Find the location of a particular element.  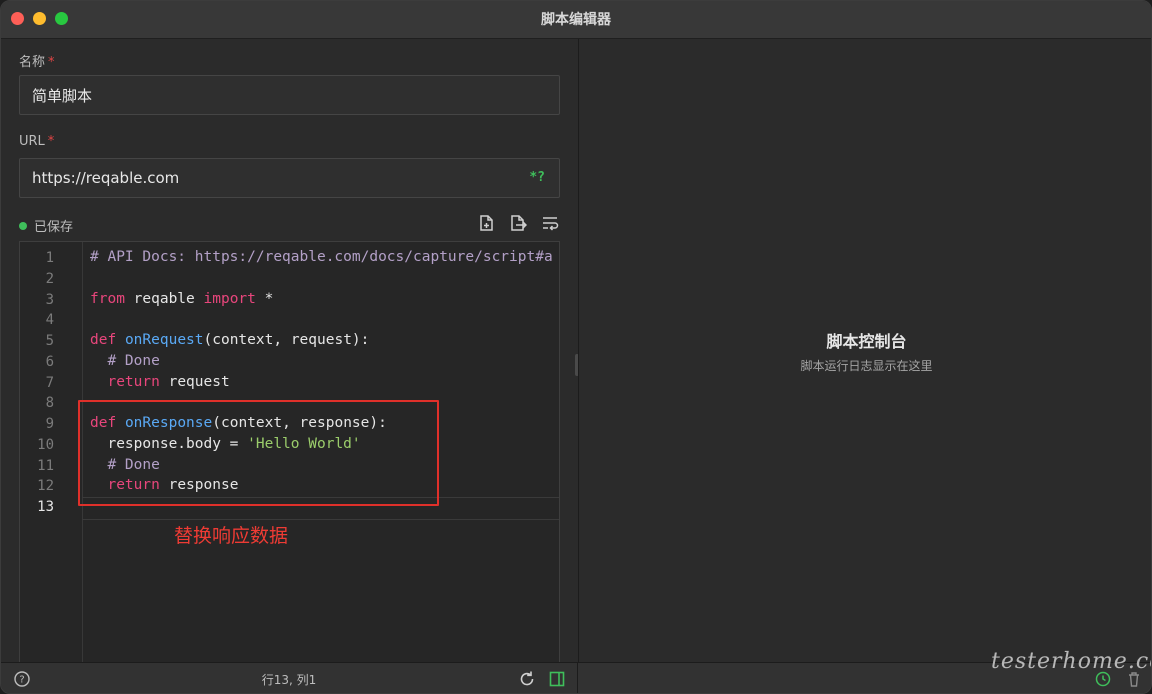

line-number: 6 is located at coordinates (49, 361).